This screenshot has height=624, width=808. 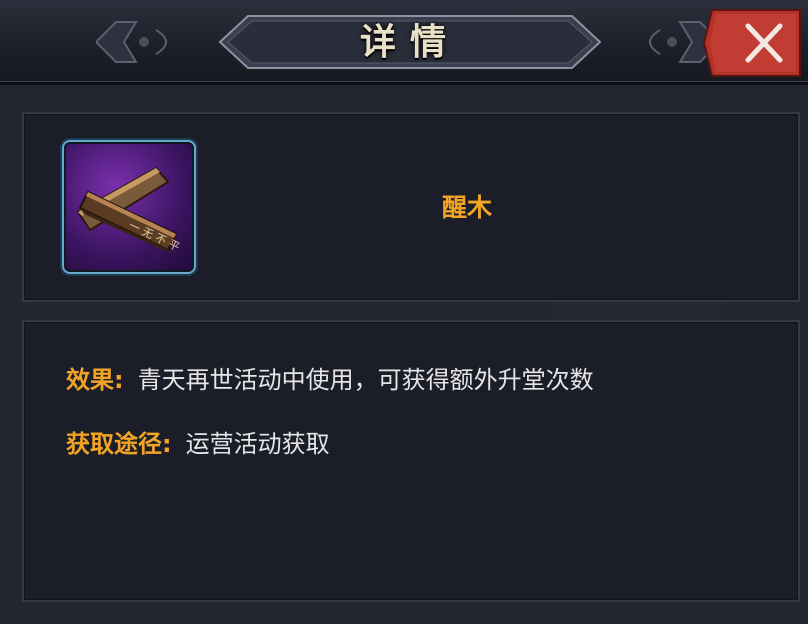 I want to click on item-name: 醒木, so click(x=466, y=207).